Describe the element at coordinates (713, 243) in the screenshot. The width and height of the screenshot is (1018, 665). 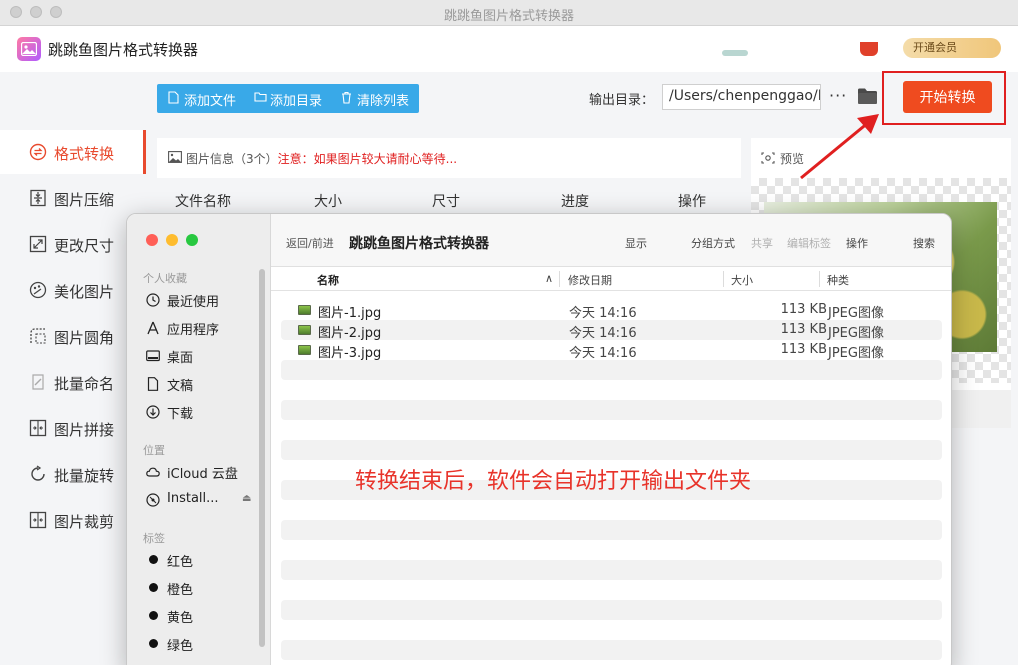
I see `group-by-button: 分组方式` at that location.